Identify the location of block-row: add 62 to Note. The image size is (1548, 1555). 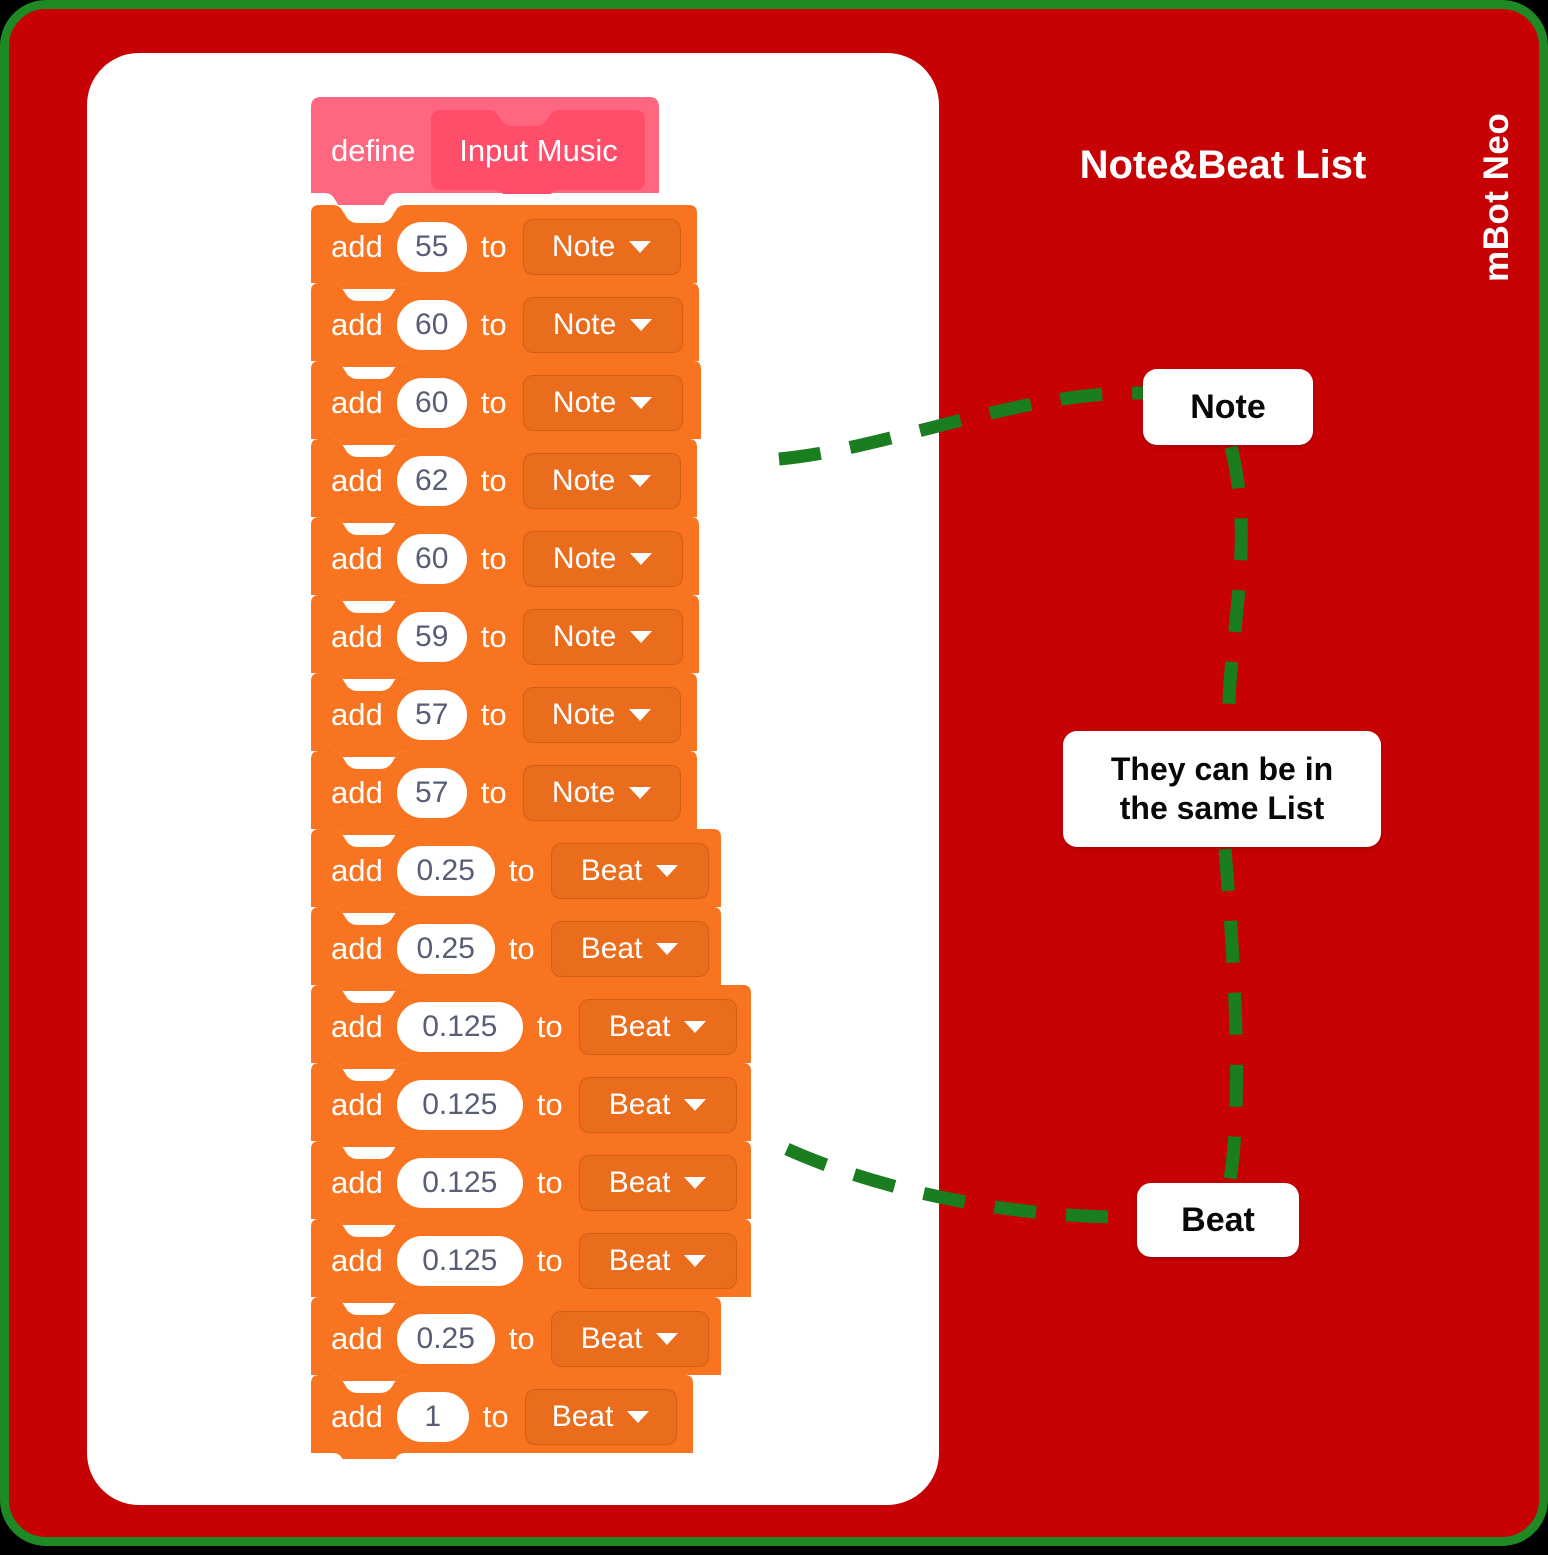
(496, 481).